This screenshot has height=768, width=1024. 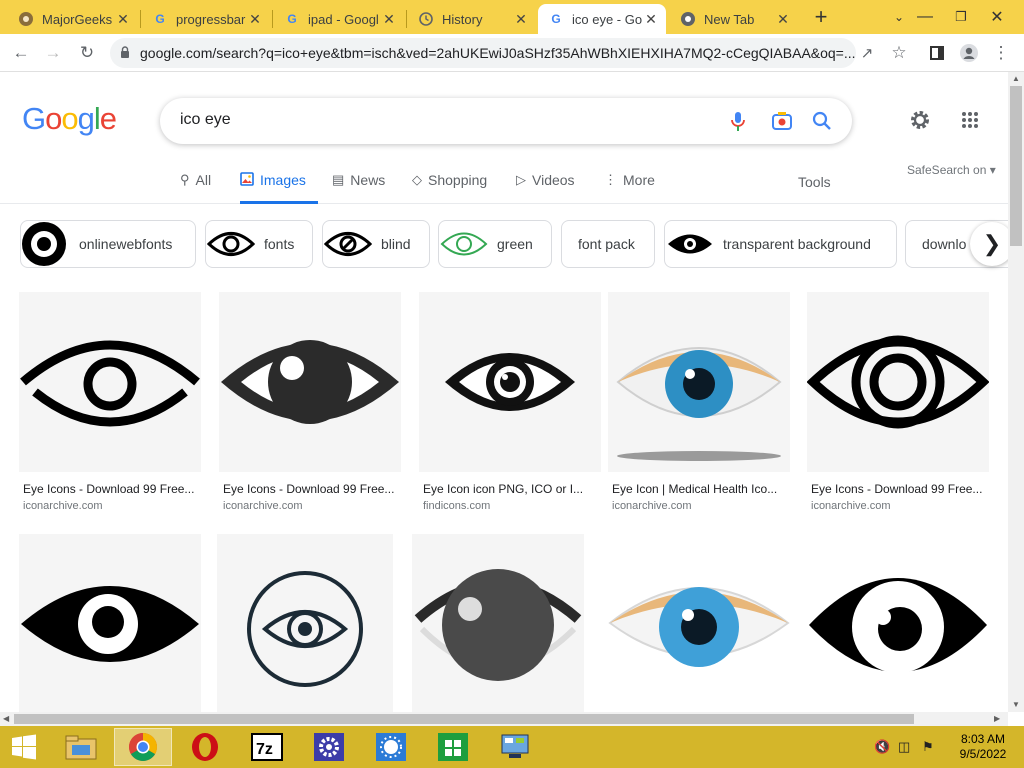 I want to click on tab-videos: ▷ Videos, so click(x=545, y=187).